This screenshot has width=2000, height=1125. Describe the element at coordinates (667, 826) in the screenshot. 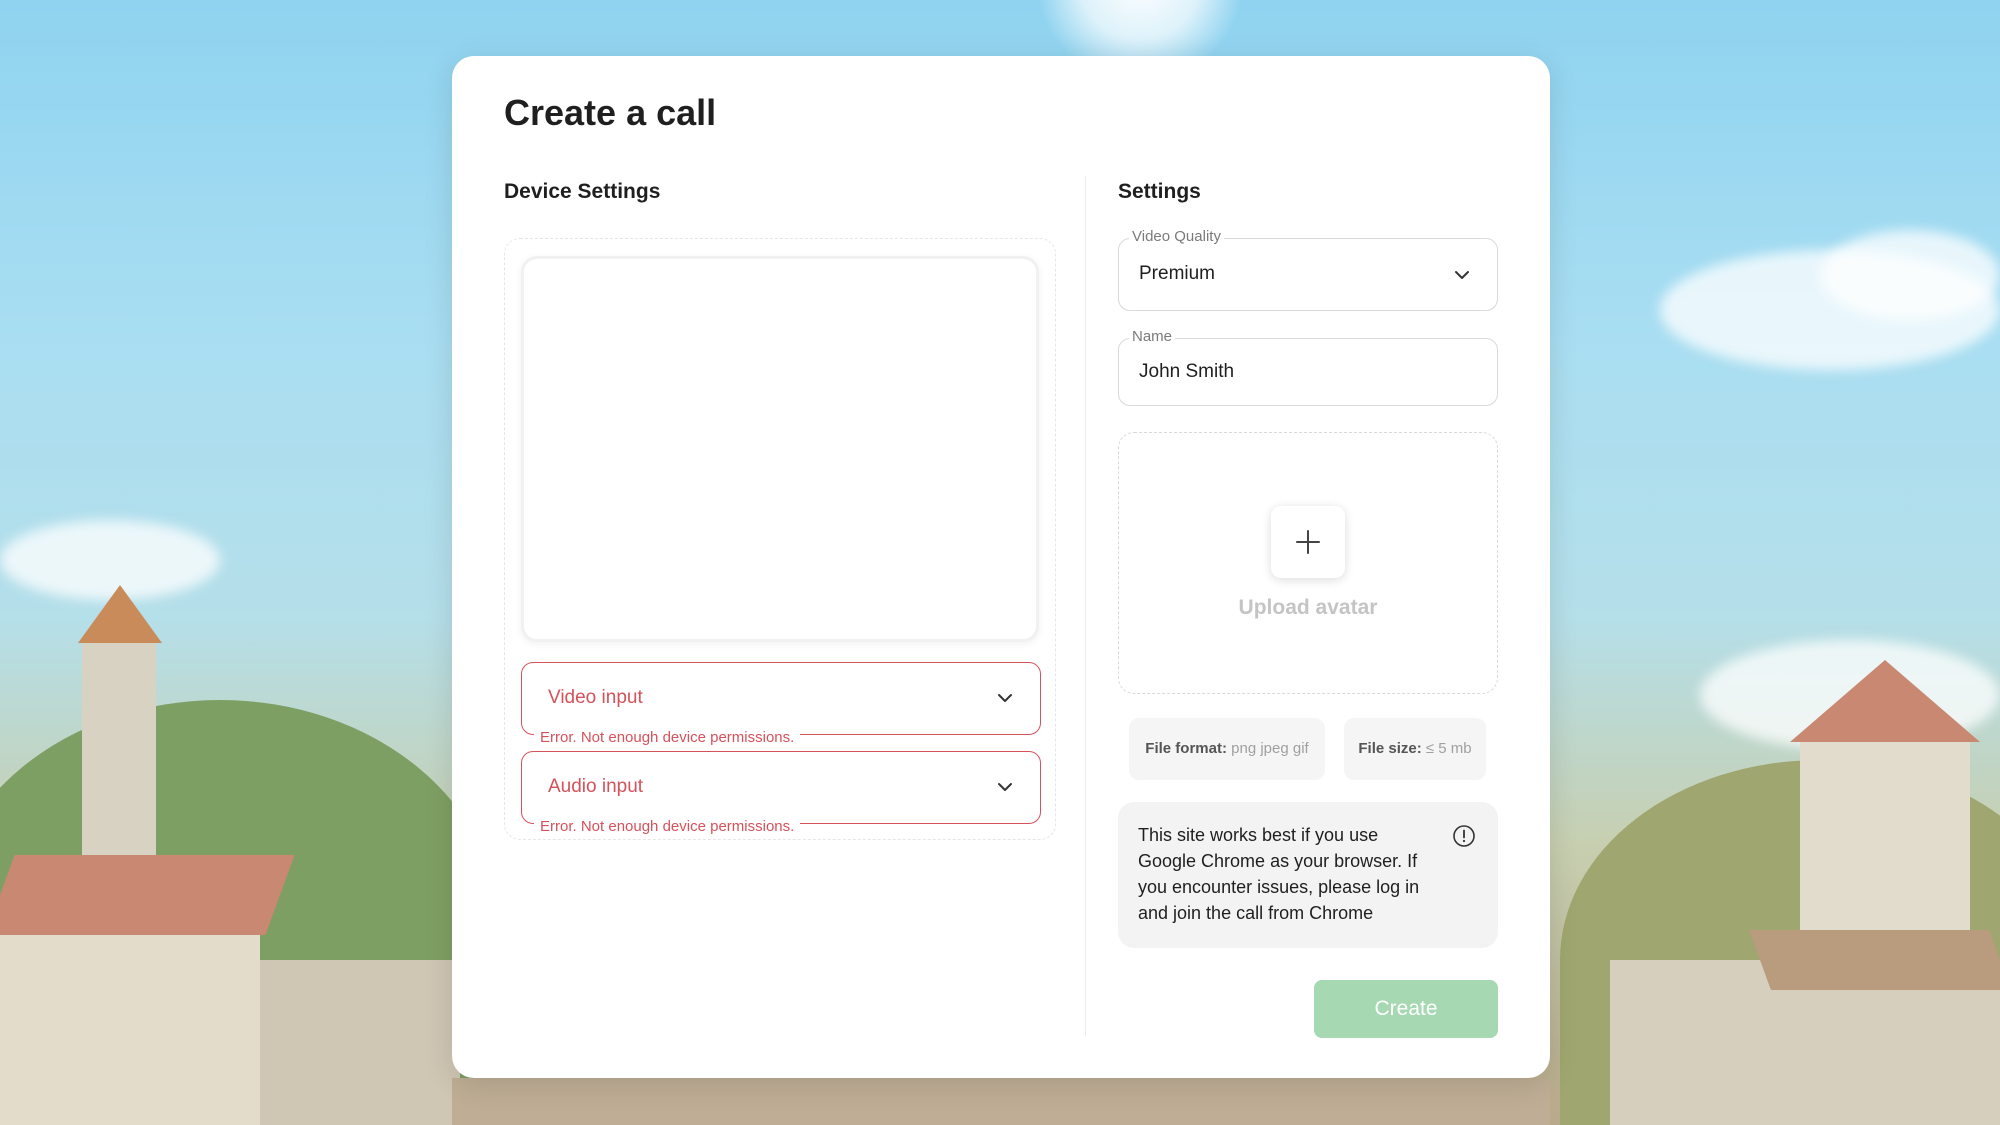

I see `audio-input-error: Error. Not enough device permissions.` at that location.